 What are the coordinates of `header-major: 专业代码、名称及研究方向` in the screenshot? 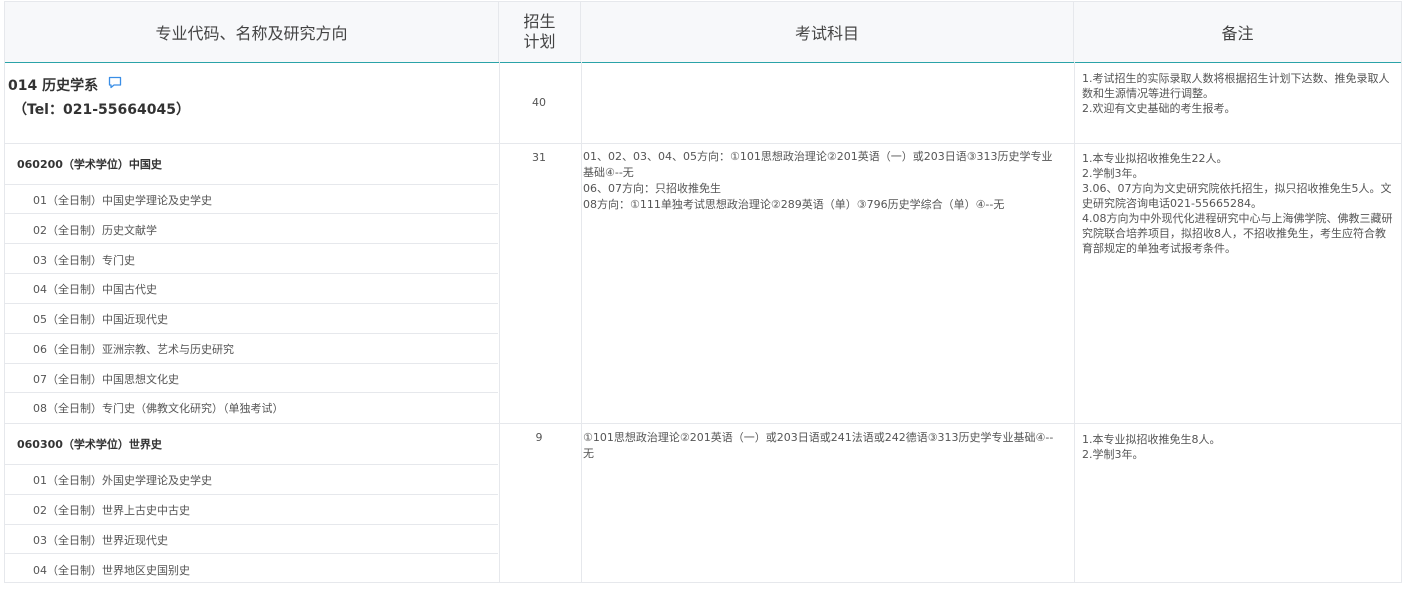 It's located at (252, 32).